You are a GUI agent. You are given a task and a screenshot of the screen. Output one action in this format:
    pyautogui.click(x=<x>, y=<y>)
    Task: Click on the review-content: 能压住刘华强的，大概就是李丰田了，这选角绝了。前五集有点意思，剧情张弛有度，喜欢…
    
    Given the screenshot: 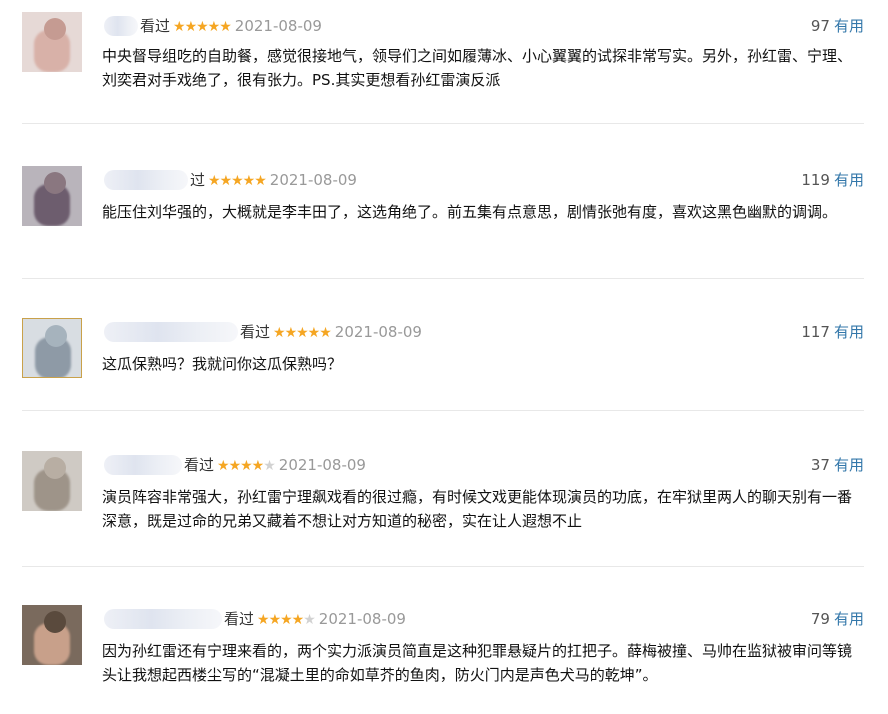 What is the action you would take?
    pyautogui.click(x=470, y=212)
    